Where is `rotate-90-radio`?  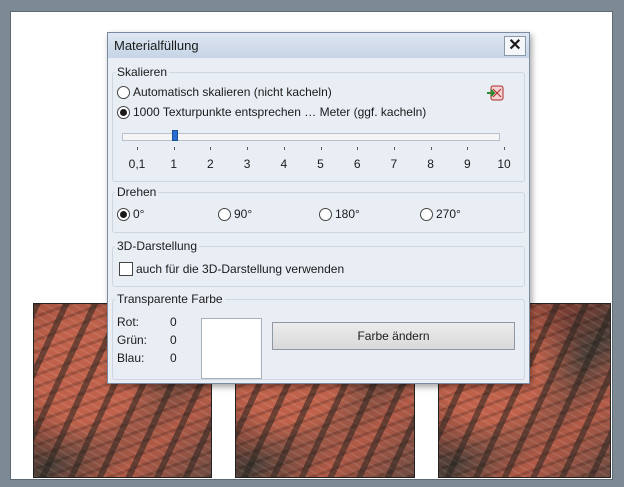 rotate-90-radio is located at coordinates (224, 214).